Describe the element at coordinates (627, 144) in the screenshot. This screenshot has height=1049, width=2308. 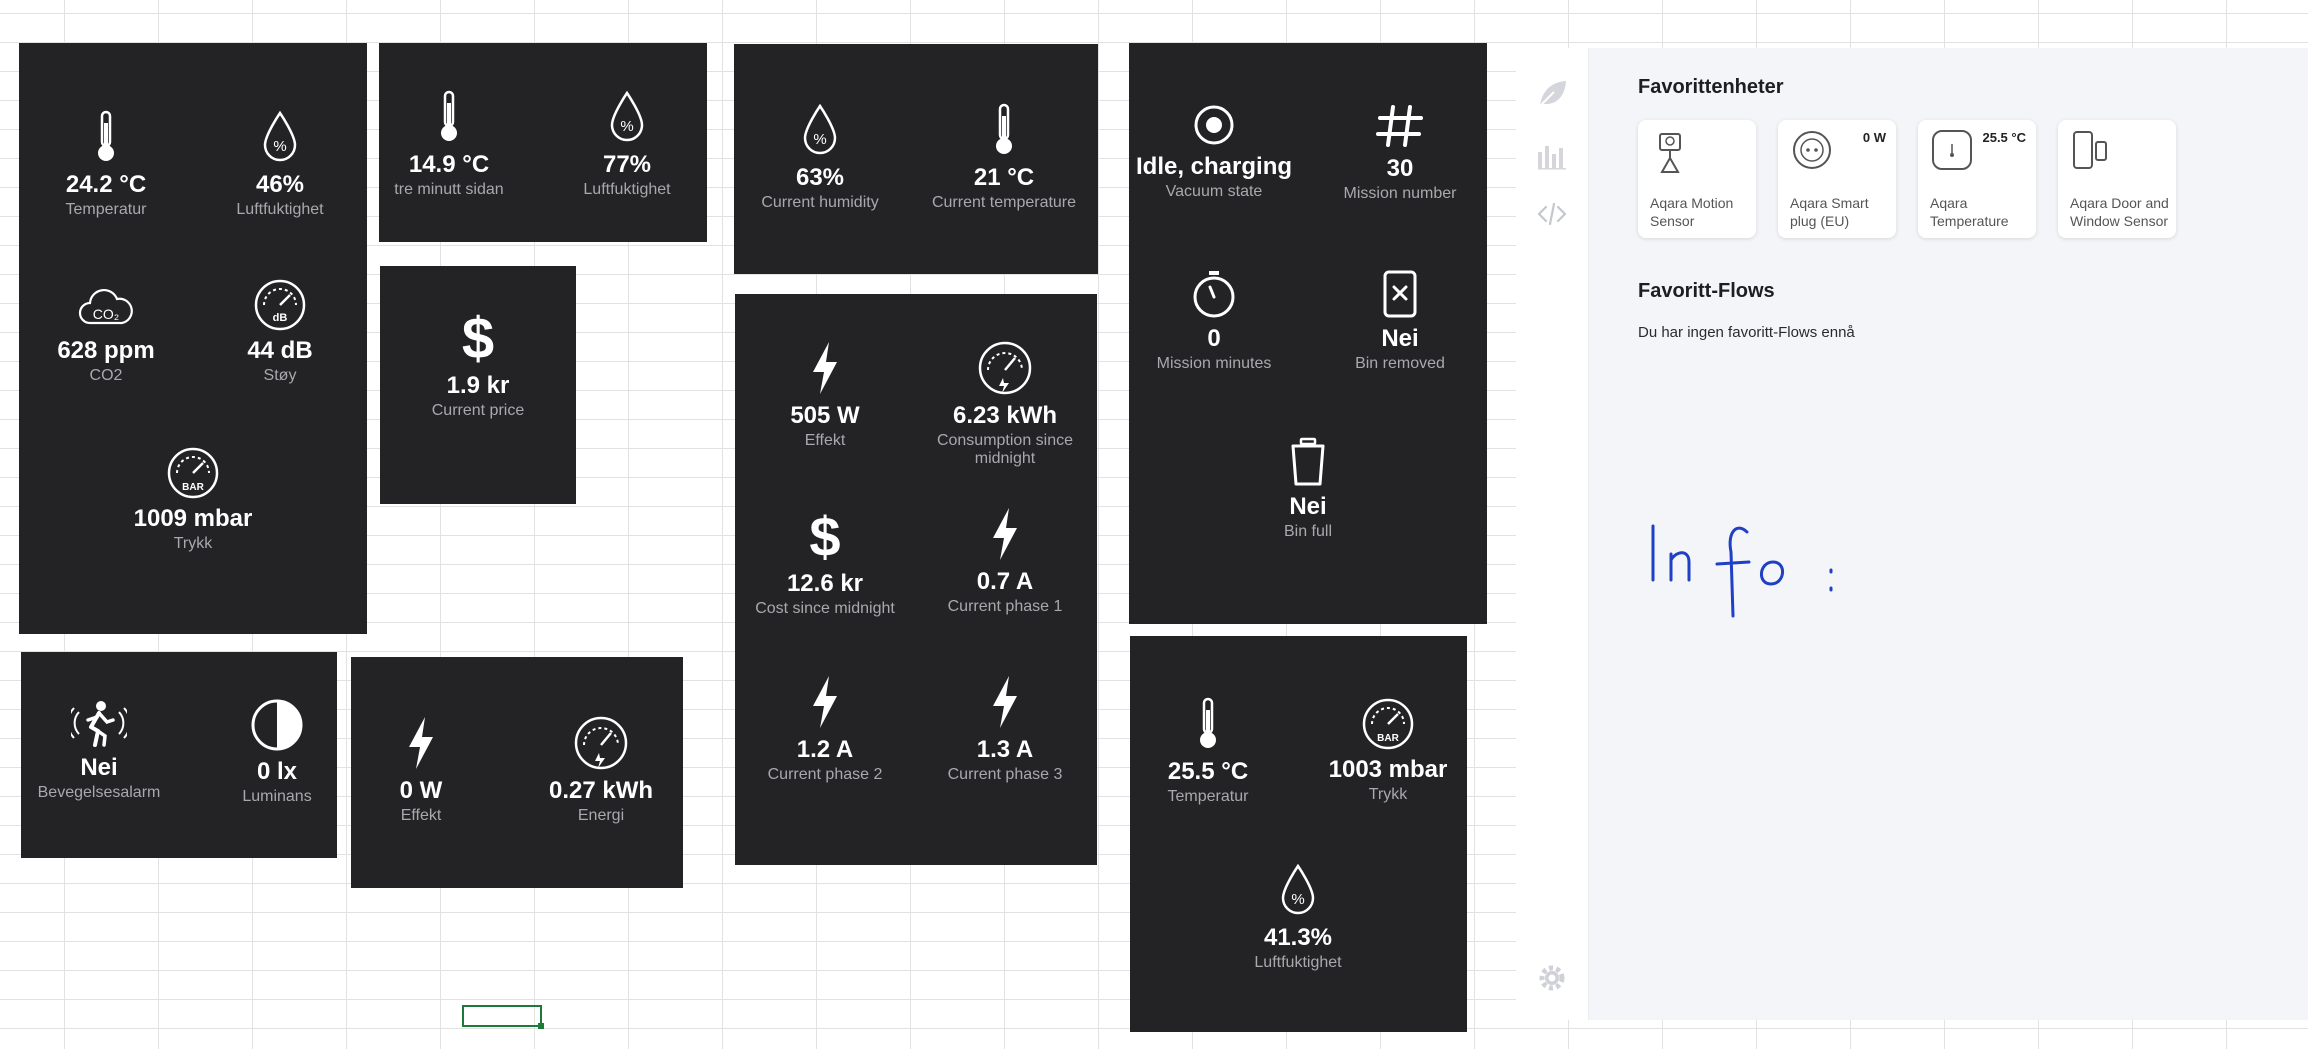
I see `tile-outdoor-humidity: % 77% Luftfuktighet` at that location.